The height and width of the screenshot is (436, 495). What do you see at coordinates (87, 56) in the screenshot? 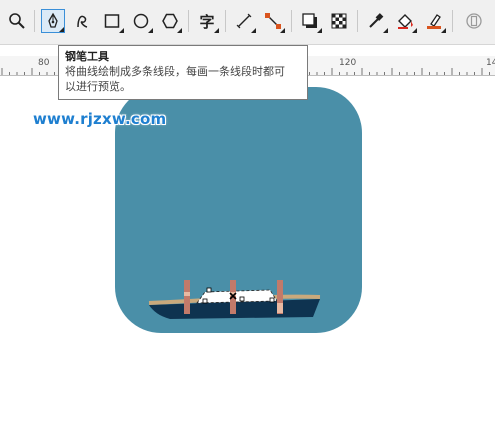
I see `tooltip-title: 钢笔工具` at bounding box center [87, 56].